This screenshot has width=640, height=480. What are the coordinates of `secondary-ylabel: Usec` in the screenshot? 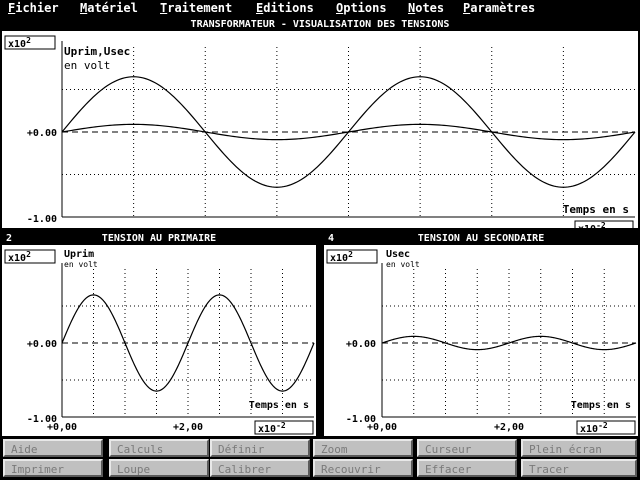 It's located at (398, 254).